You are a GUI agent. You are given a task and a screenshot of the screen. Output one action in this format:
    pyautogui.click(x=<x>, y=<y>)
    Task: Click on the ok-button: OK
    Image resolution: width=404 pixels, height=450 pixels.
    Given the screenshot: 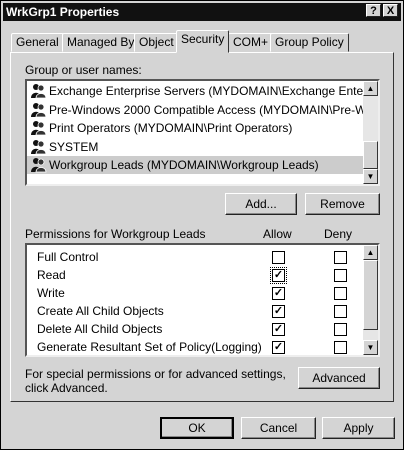 What is the action you would take?
    pyautogui.click(x=197, y=428)
    